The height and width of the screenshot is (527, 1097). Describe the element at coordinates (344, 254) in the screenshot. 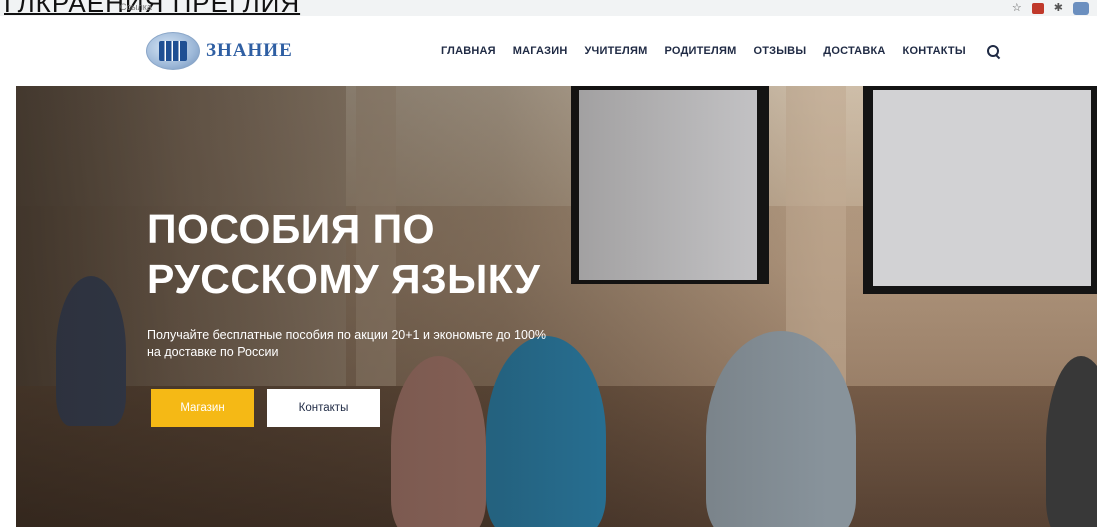

I see `hero-title: ПОСОБИЯ ПО РУССКОМУ ЯЗЫКУ` at that location.